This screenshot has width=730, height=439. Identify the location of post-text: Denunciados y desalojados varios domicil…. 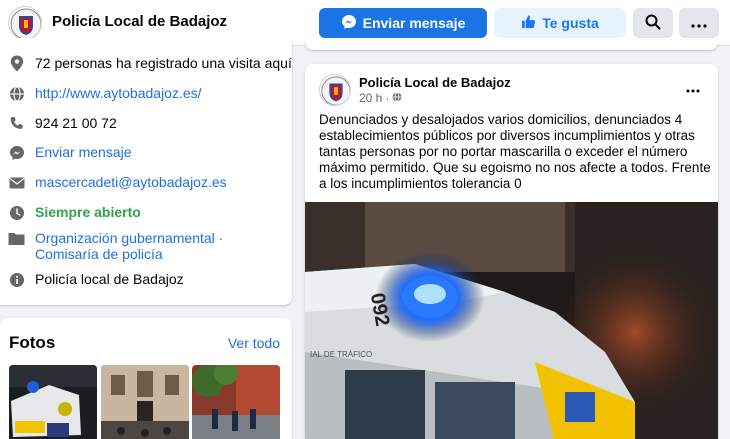
(515, 151).